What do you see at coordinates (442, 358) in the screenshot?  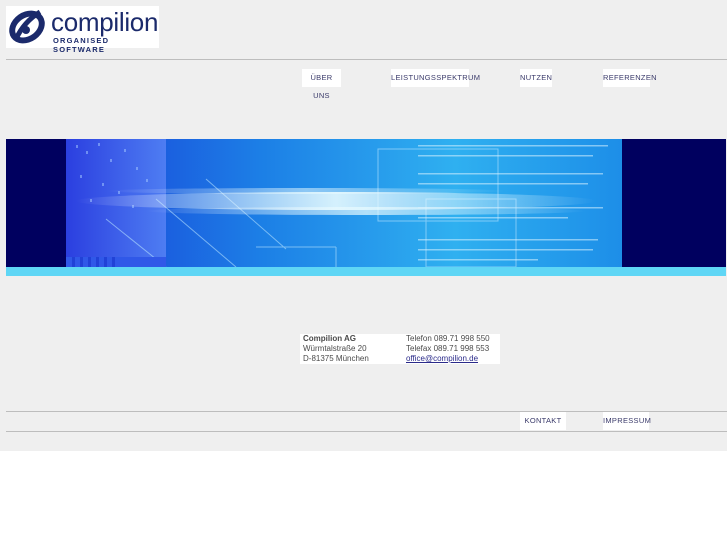 I see `email-link: office@compilion.de` at bounding box center [442, 358].